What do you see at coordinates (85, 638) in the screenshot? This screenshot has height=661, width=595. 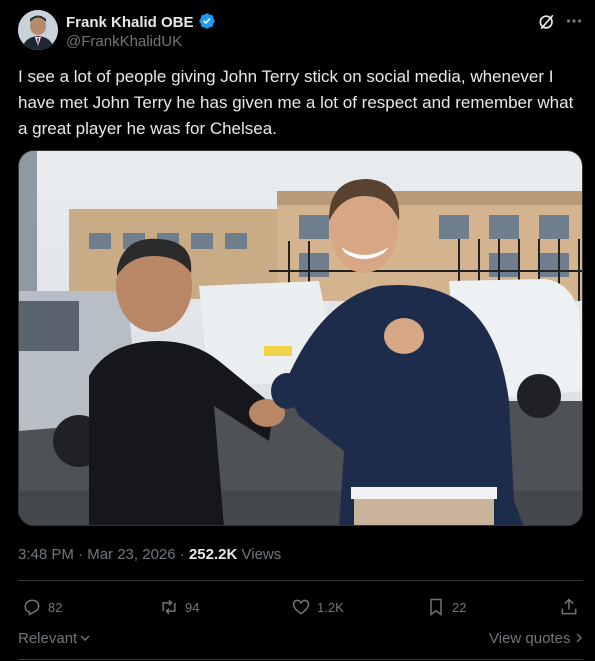 I see `chevron-down-icon` at bounding box center [85, 638].